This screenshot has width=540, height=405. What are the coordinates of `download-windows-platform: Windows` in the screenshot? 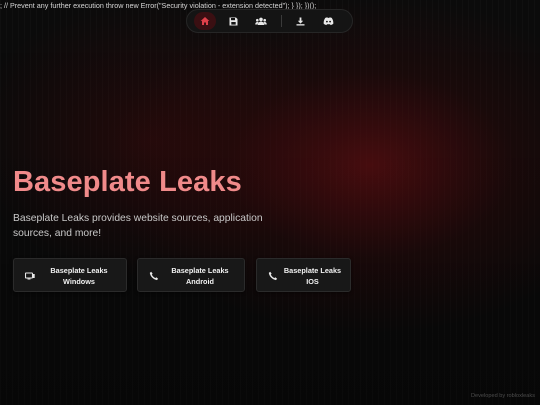 It's located at (79, 281).